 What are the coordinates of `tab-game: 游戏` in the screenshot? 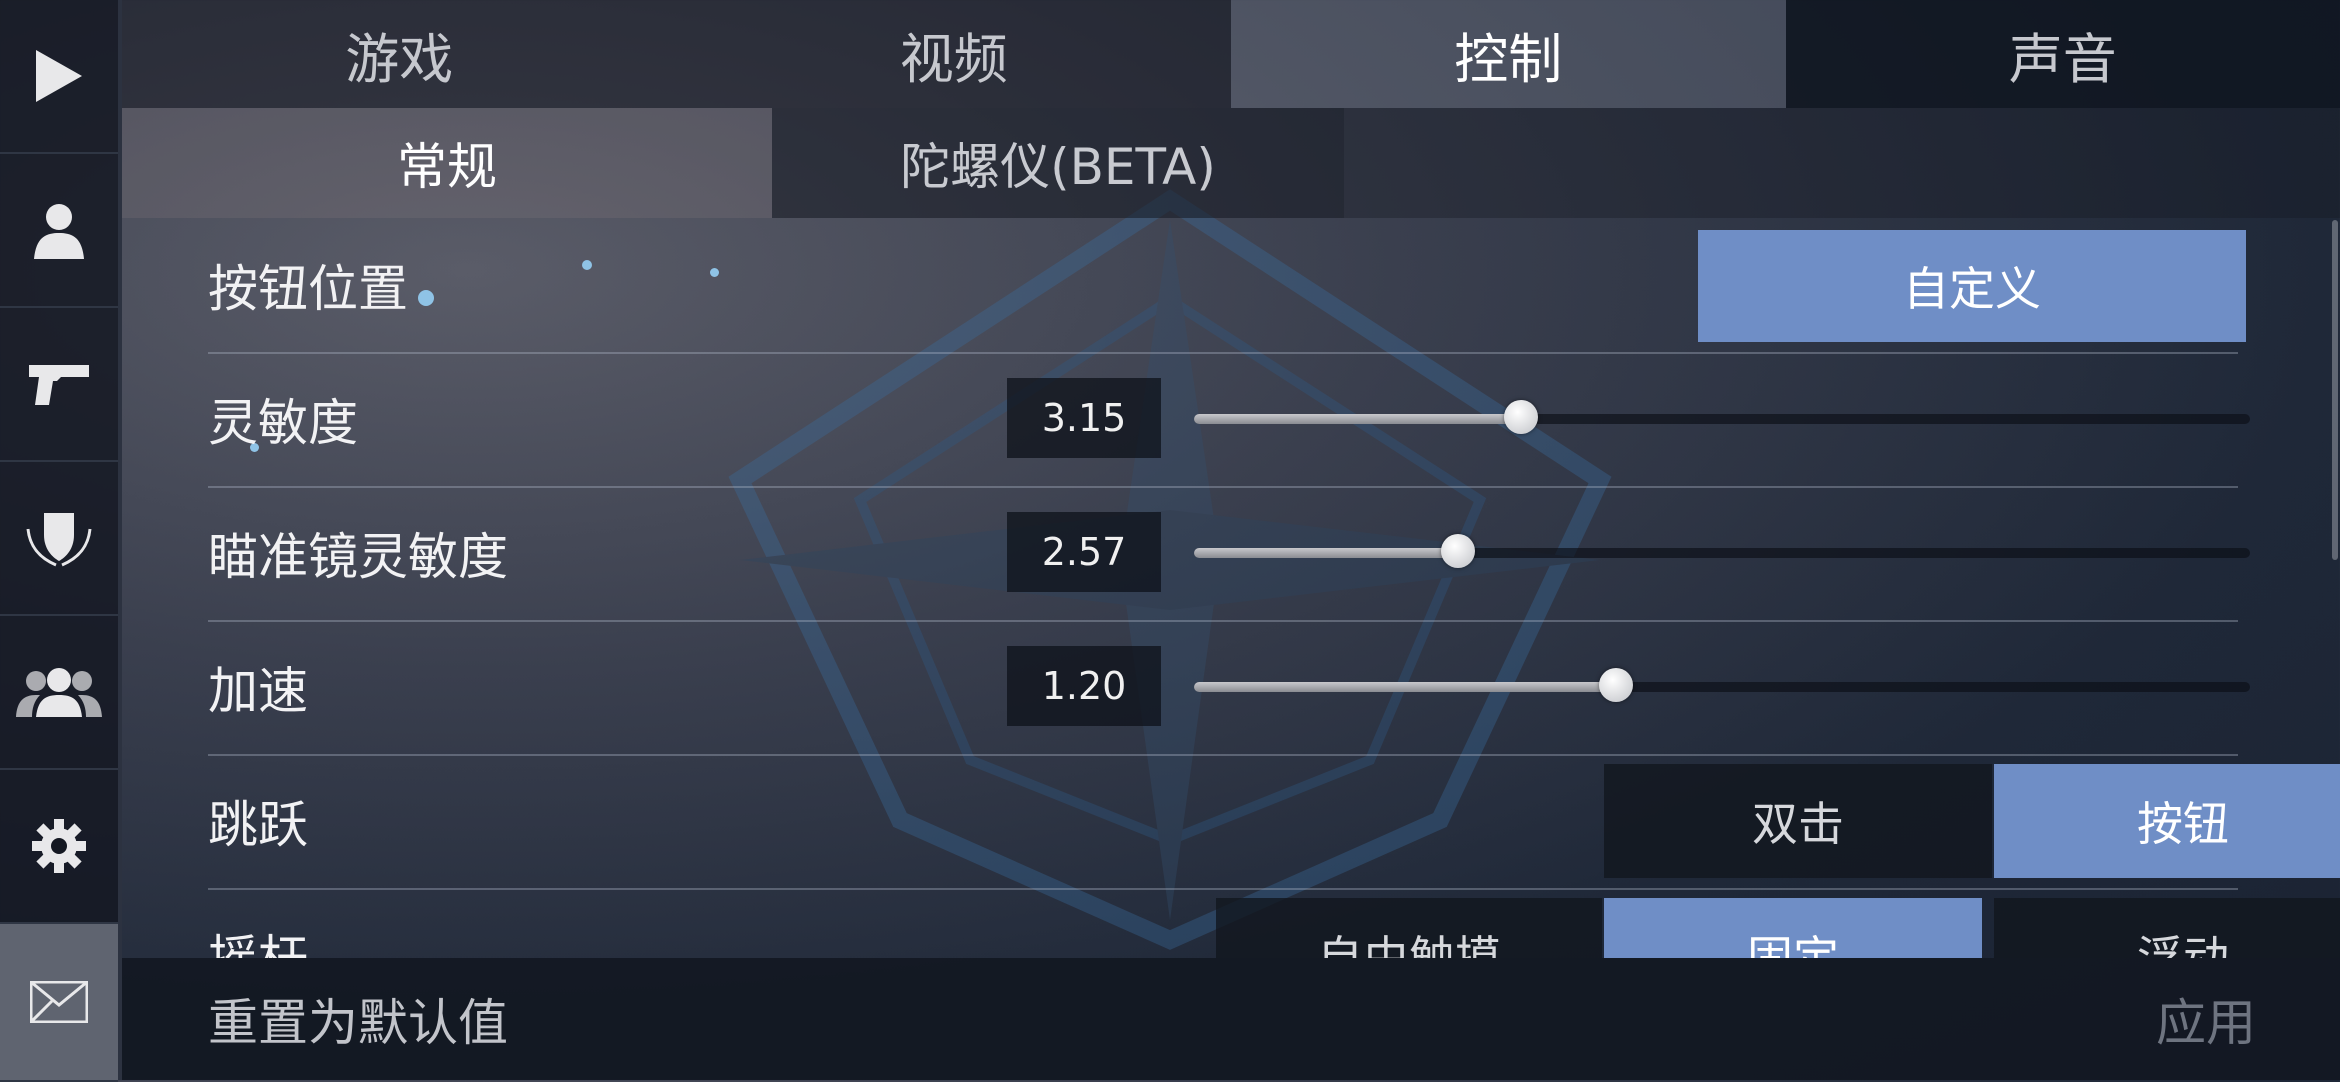 It's located at (399, 54).